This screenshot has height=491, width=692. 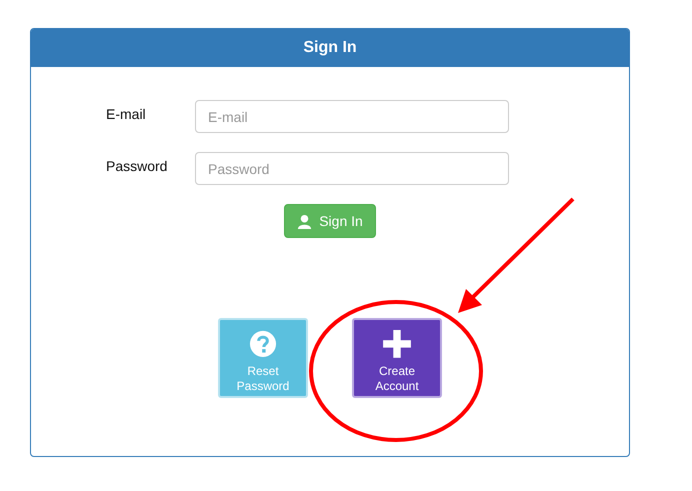 What do you see at coordinates (263, 344) in the screenshot?
I see `question-icon` at bounding box center [263, 344].